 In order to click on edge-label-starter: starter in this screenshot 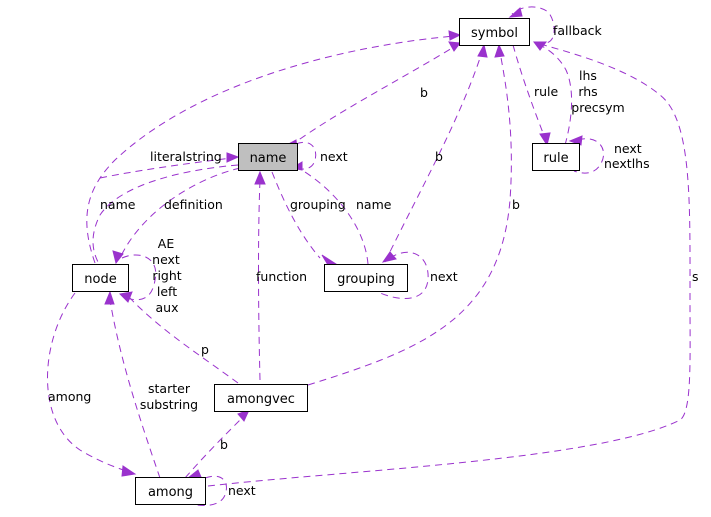, I will do `click(169, 388)`.